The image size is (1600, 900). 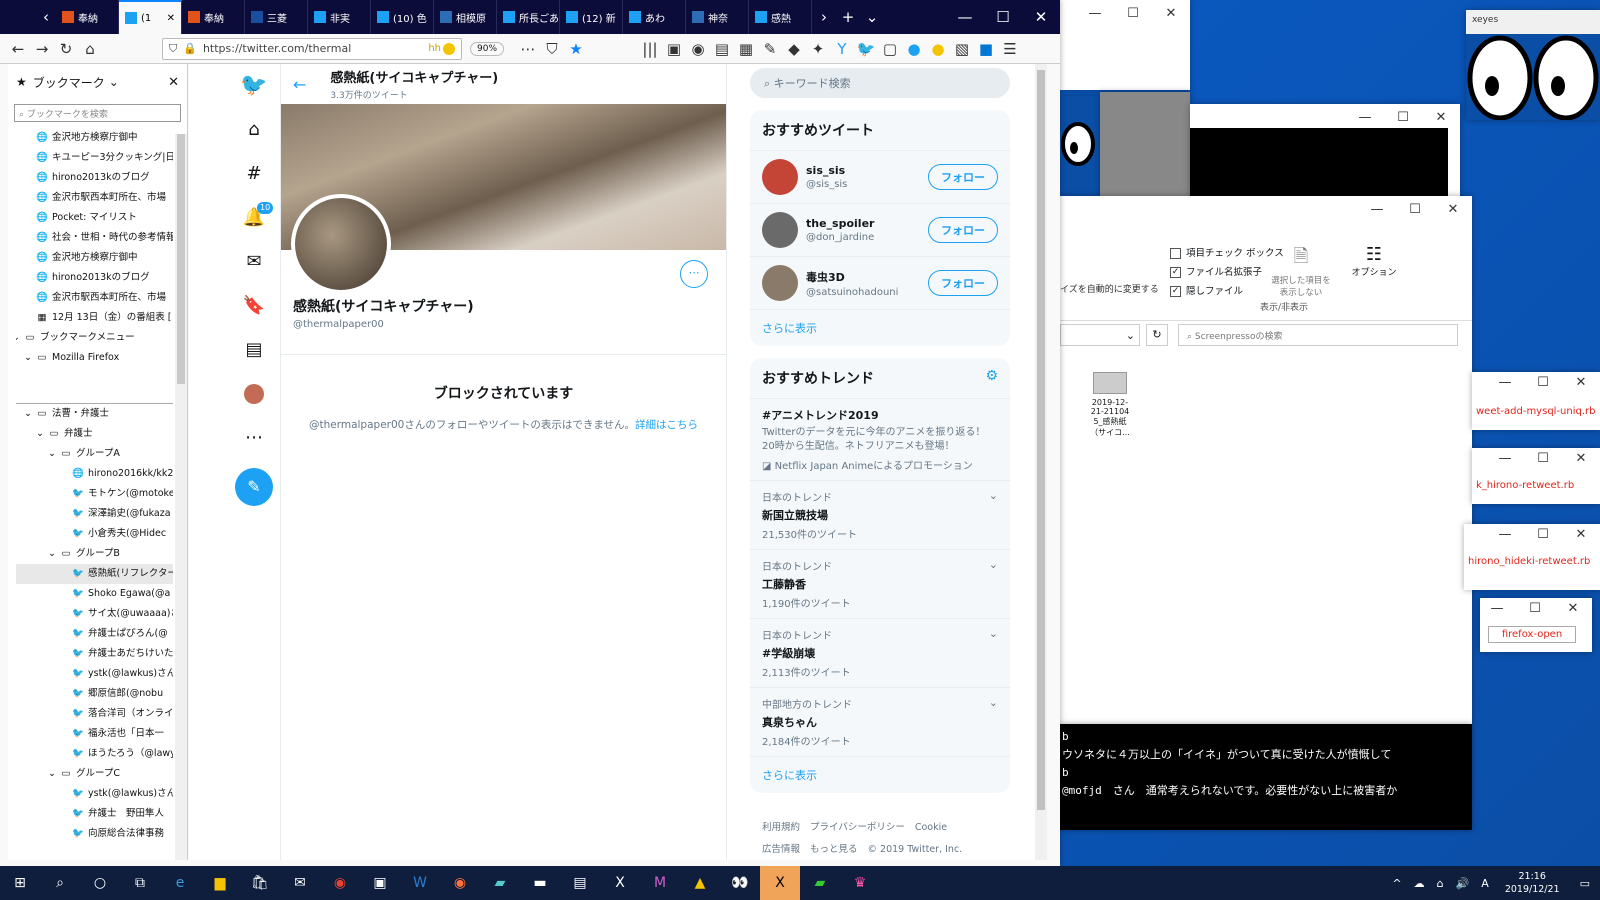 What do you see at coordinates (94, 614) in the screenshot?
I see `bookmark-item: 🐦 サイ太(@uwaaaa)さ` at bounding box center [94, 614].